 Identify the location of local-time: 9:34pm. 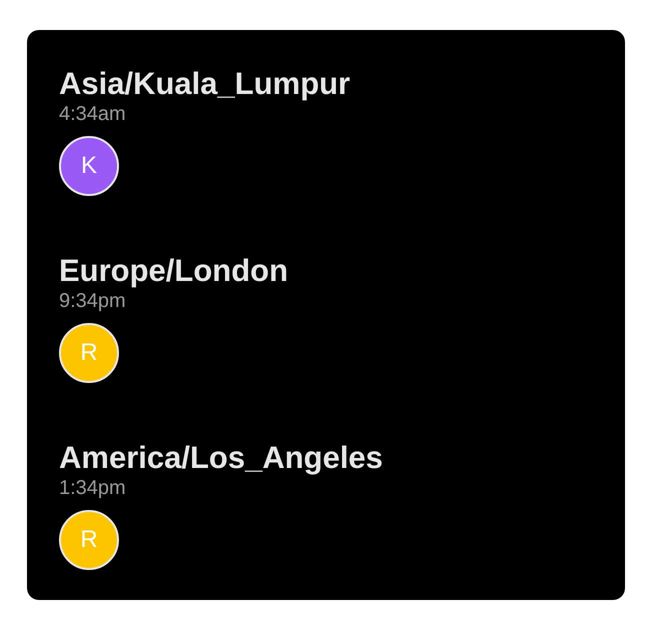
(93, 301).